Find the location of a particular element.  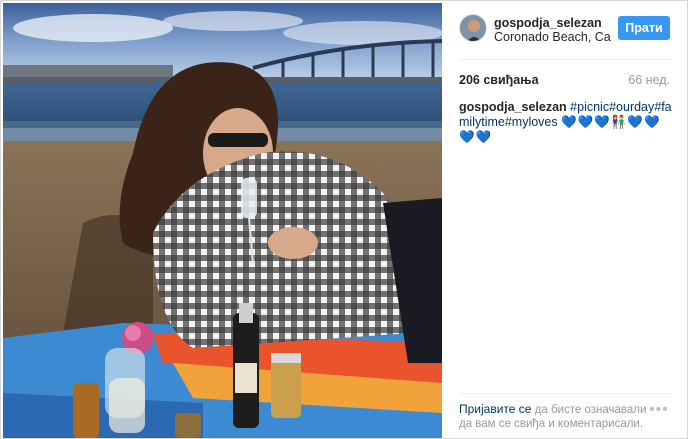

post-username: gospodja_selezan is located at coordinates (548, 23).